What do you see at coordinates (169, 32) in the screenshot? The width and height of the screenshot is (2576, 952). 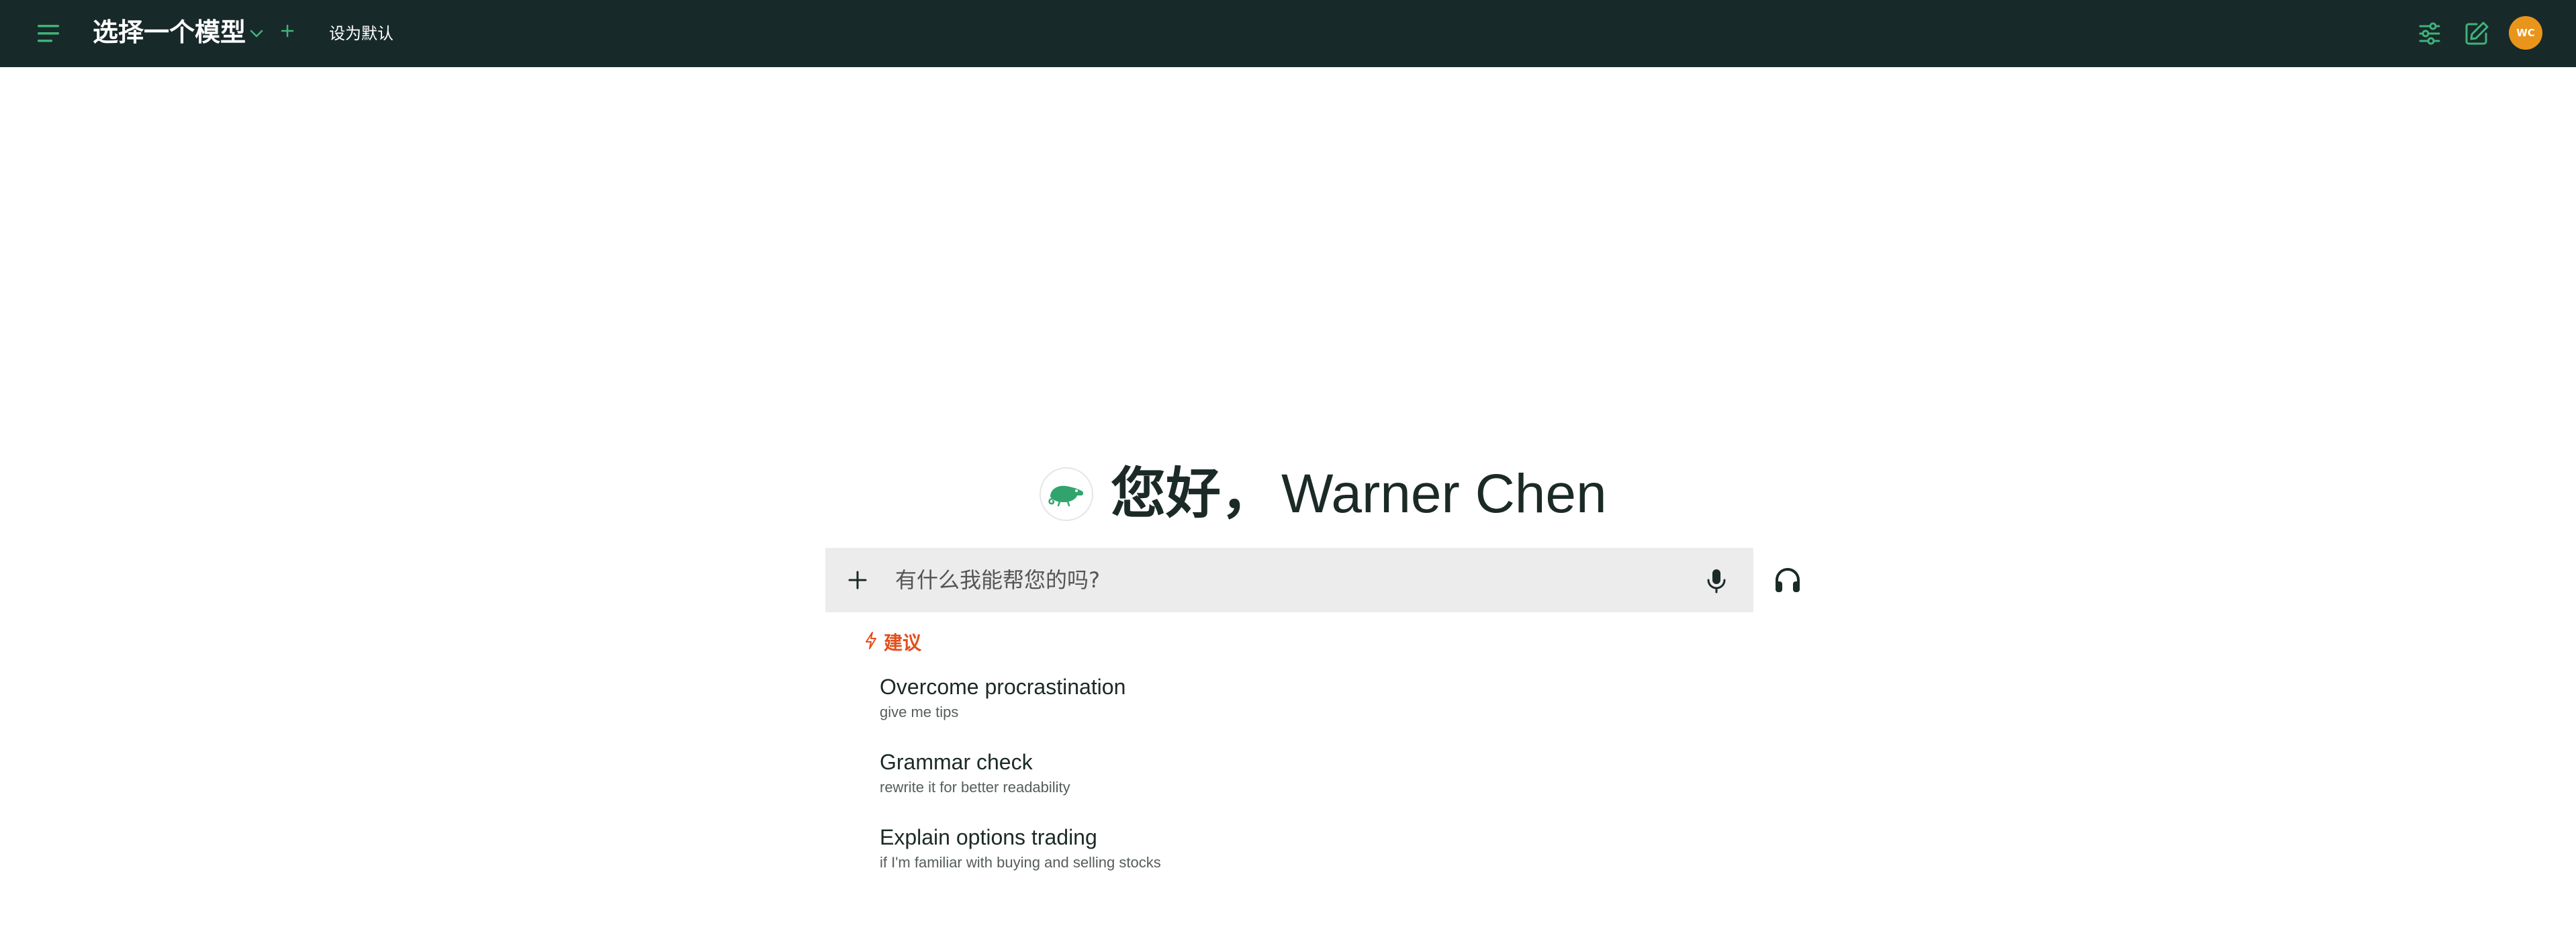 I see `model-selector-title: 选择一个模型` at bounding box center [169, 32].